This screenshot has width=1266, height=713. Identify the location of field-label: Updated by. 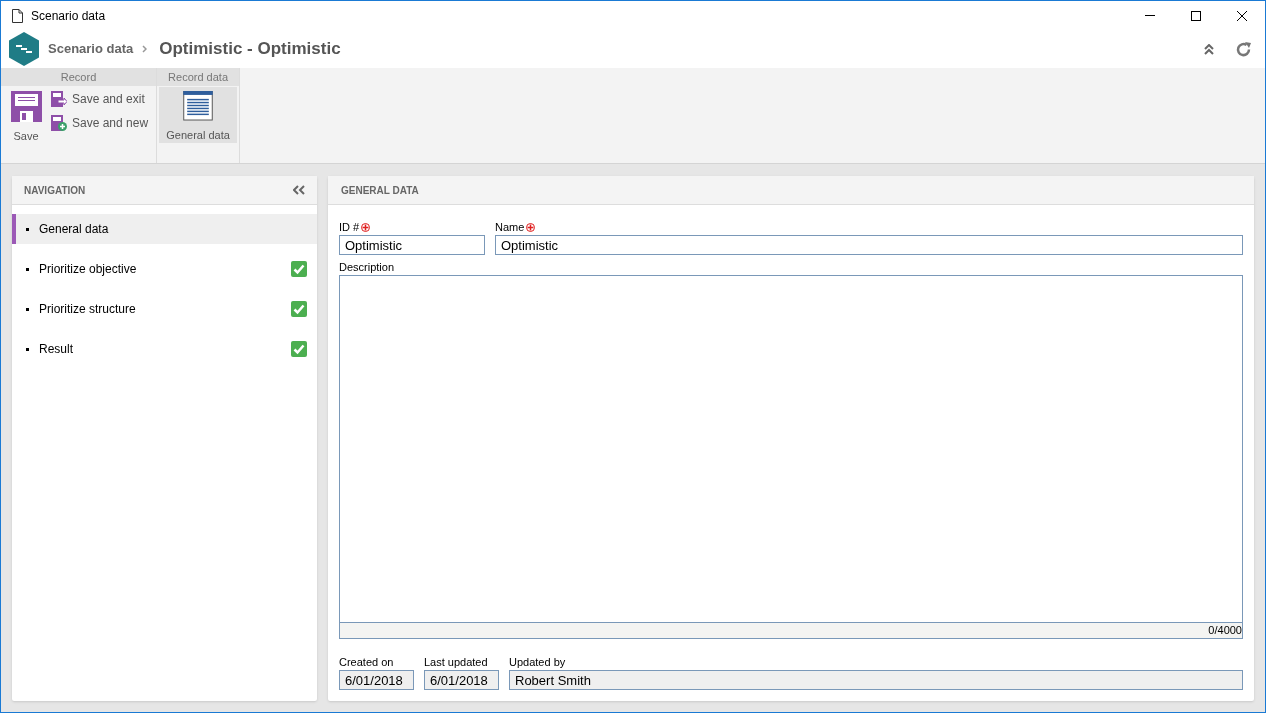
(538, 662).